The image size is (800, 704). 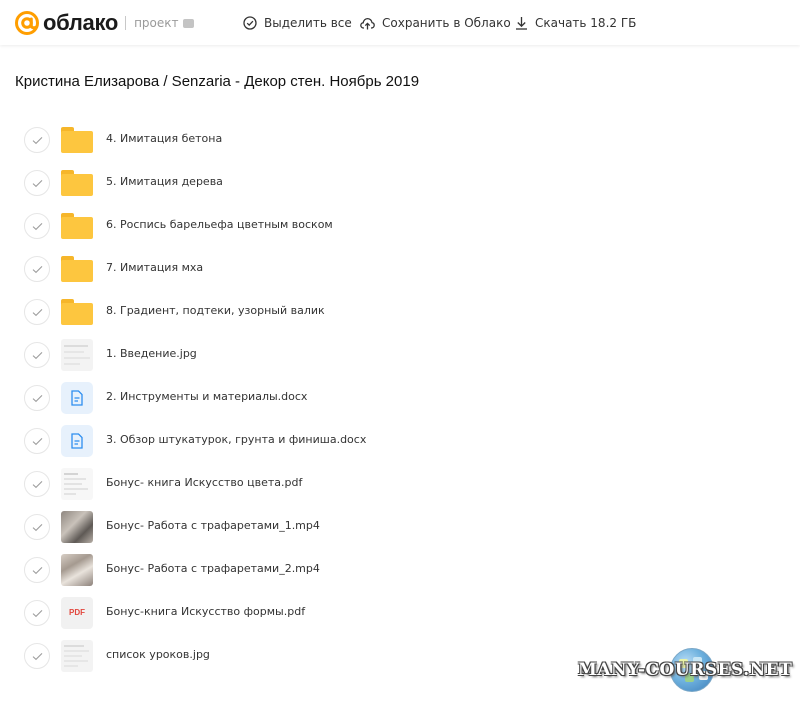 I want to click on file-name: Бонус- Работа с трафаретами_2.mp4, so click(x=213, y=568).